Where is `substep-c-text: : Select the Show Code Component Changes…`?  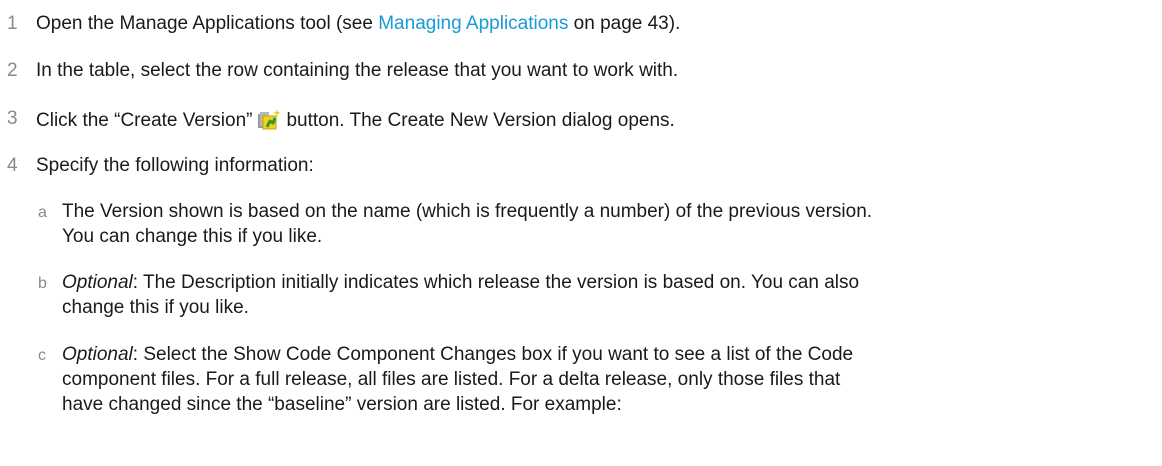 substep-c-text: : Select the Show Code Component Changes… is located at coordinates (493, 354).